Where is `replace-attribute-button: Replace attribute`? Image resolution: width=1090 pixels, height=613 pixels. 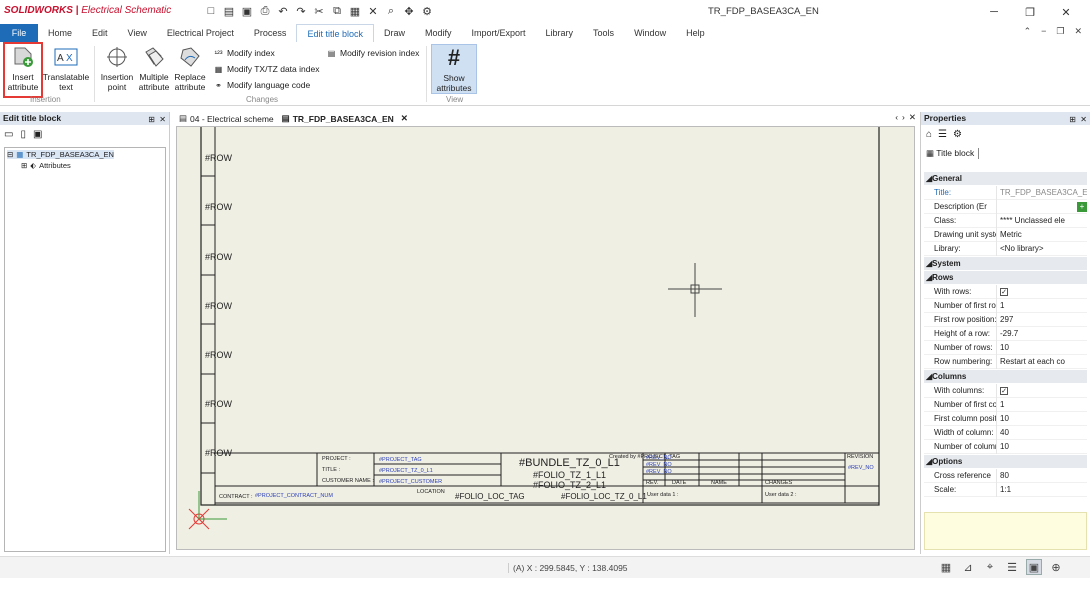 replace-attribute-button: Replace attribute is located at coordinates (190, 70).